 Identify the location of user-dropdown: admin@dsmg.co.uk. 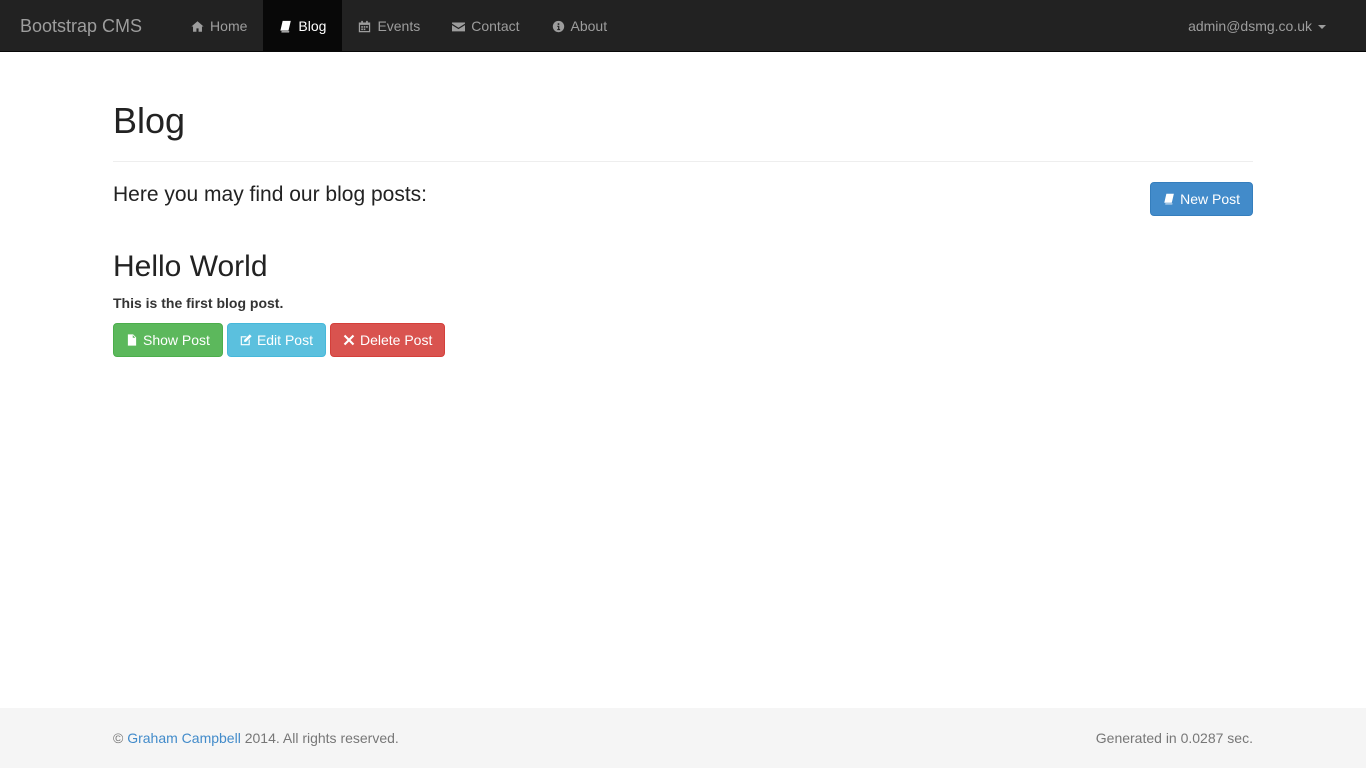
(1269, 25).